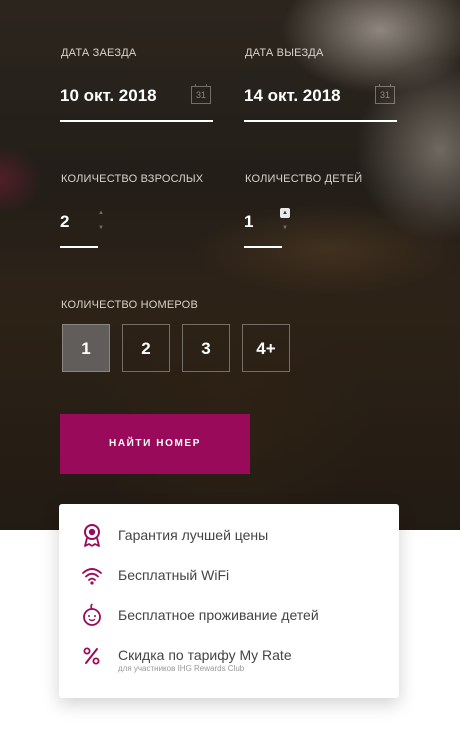 This screenshot has height=730, width=460. I want to click on feature-text: Бесплатное проживание детей, so click(218, 615).